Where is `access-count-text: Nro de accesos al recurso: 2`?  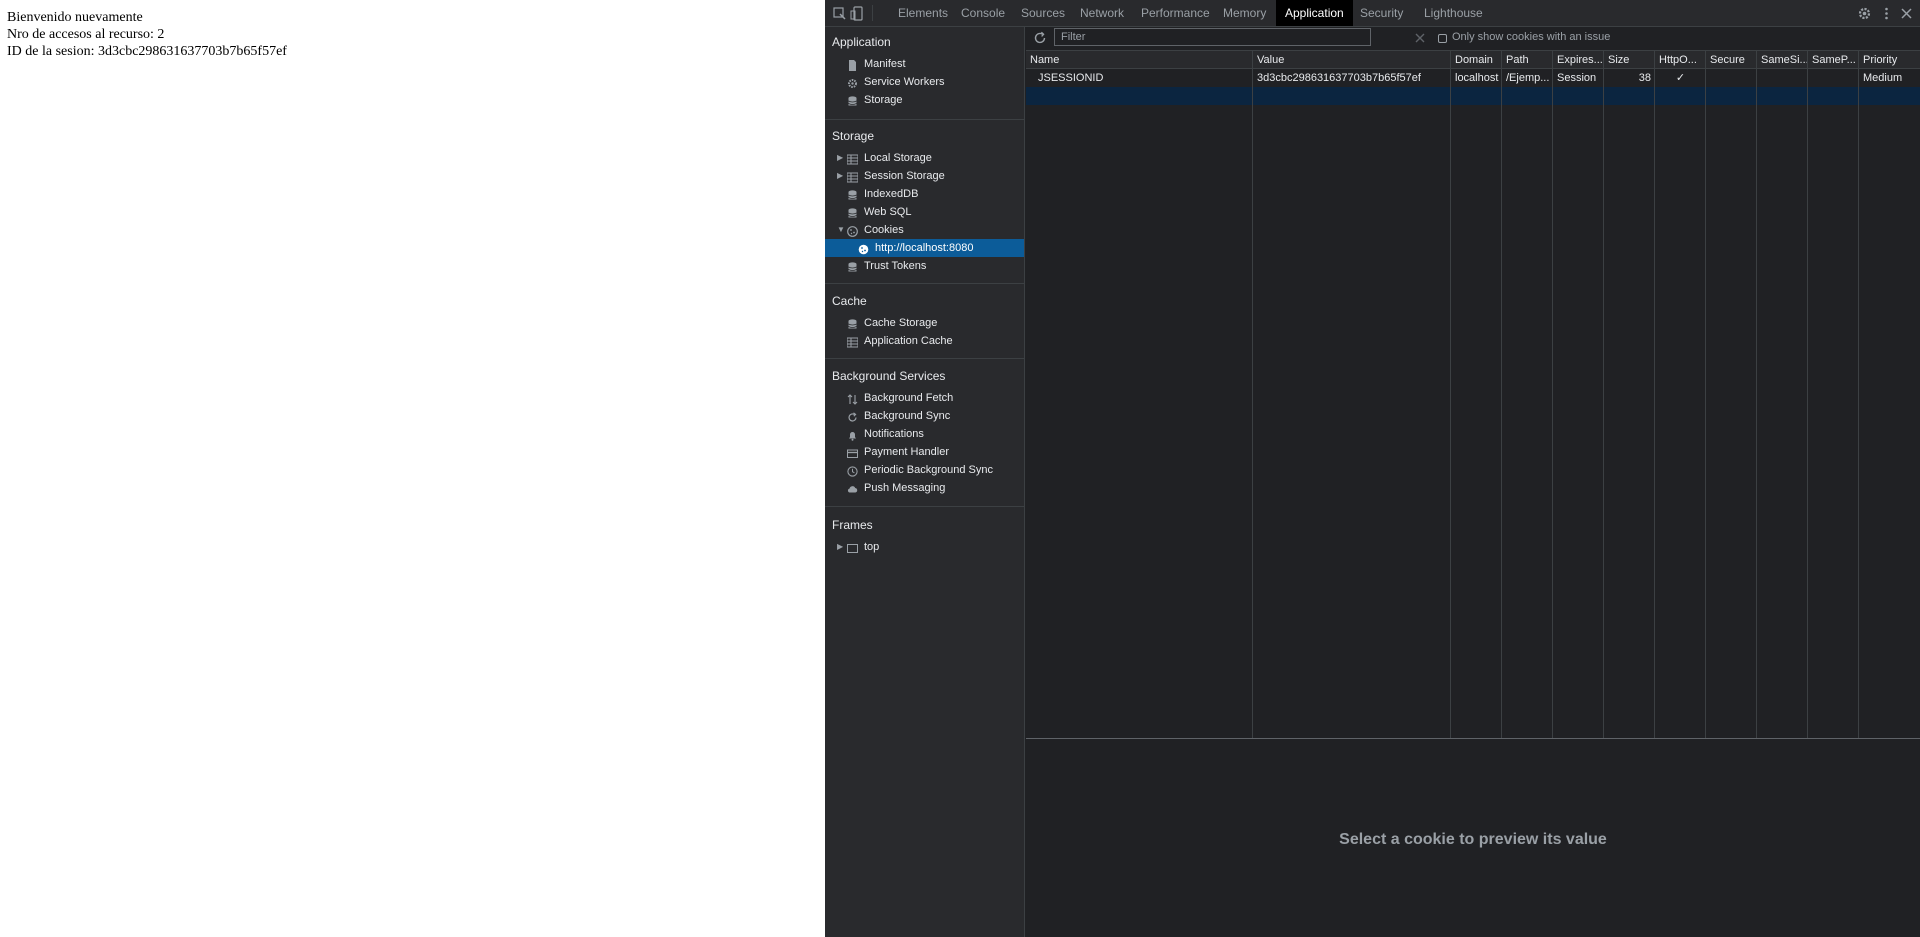 access-count-text: Nro de accesos al recurso: 2 is located at coordinates (86, 34).